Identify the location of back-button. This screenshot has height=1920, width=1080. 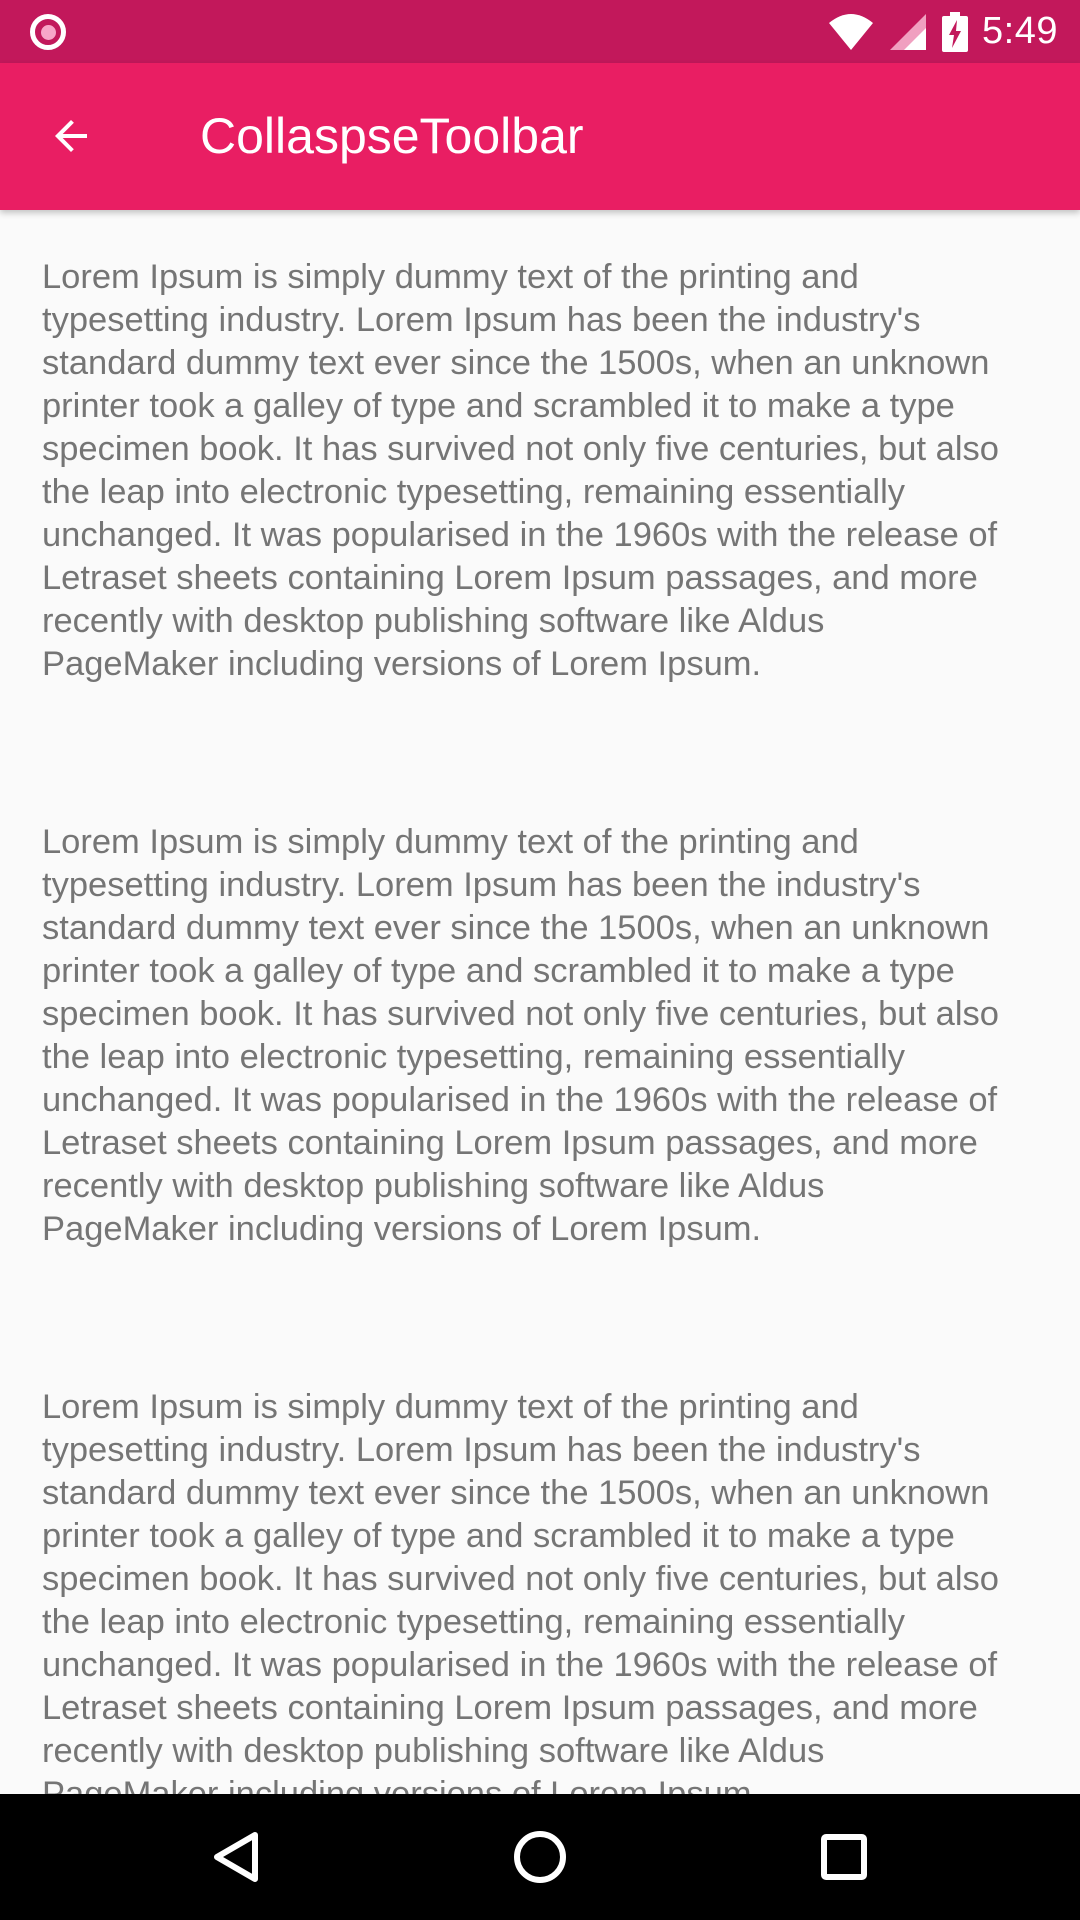
(71, 136).